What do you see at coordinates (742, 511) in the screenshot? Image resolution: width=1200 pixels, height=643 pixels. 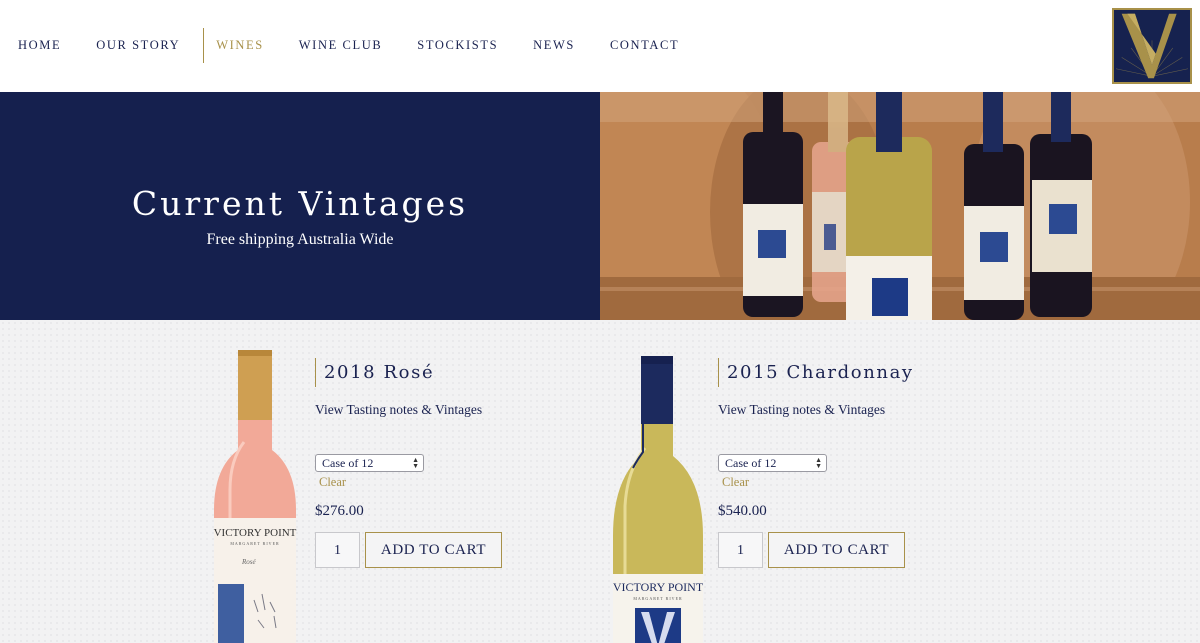 I see `product-price: $540.00` at bounding box center [742, 511].